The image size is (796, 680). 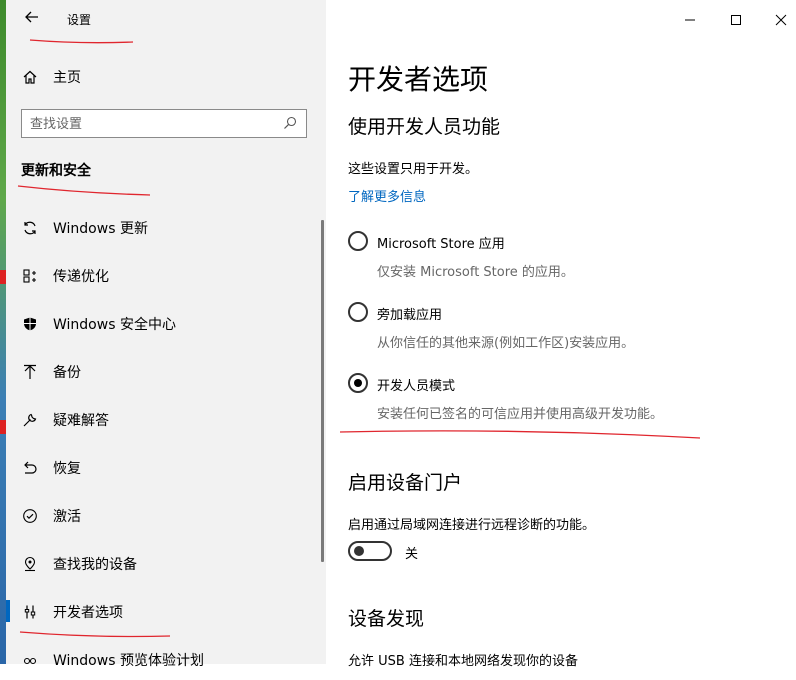 What do you see at coordinates (150, 124) in the screenshot?
I see `search-input` at bounding box center [150, 124].